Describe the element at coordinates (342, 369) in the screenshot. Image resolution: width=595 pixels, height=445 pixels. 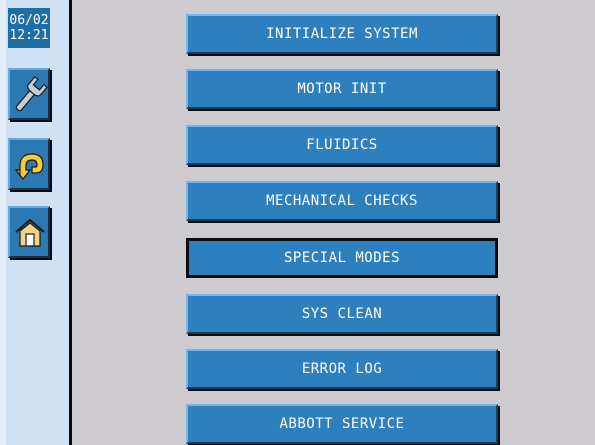
I see `error-log-button: ERROR LOG` at that location.